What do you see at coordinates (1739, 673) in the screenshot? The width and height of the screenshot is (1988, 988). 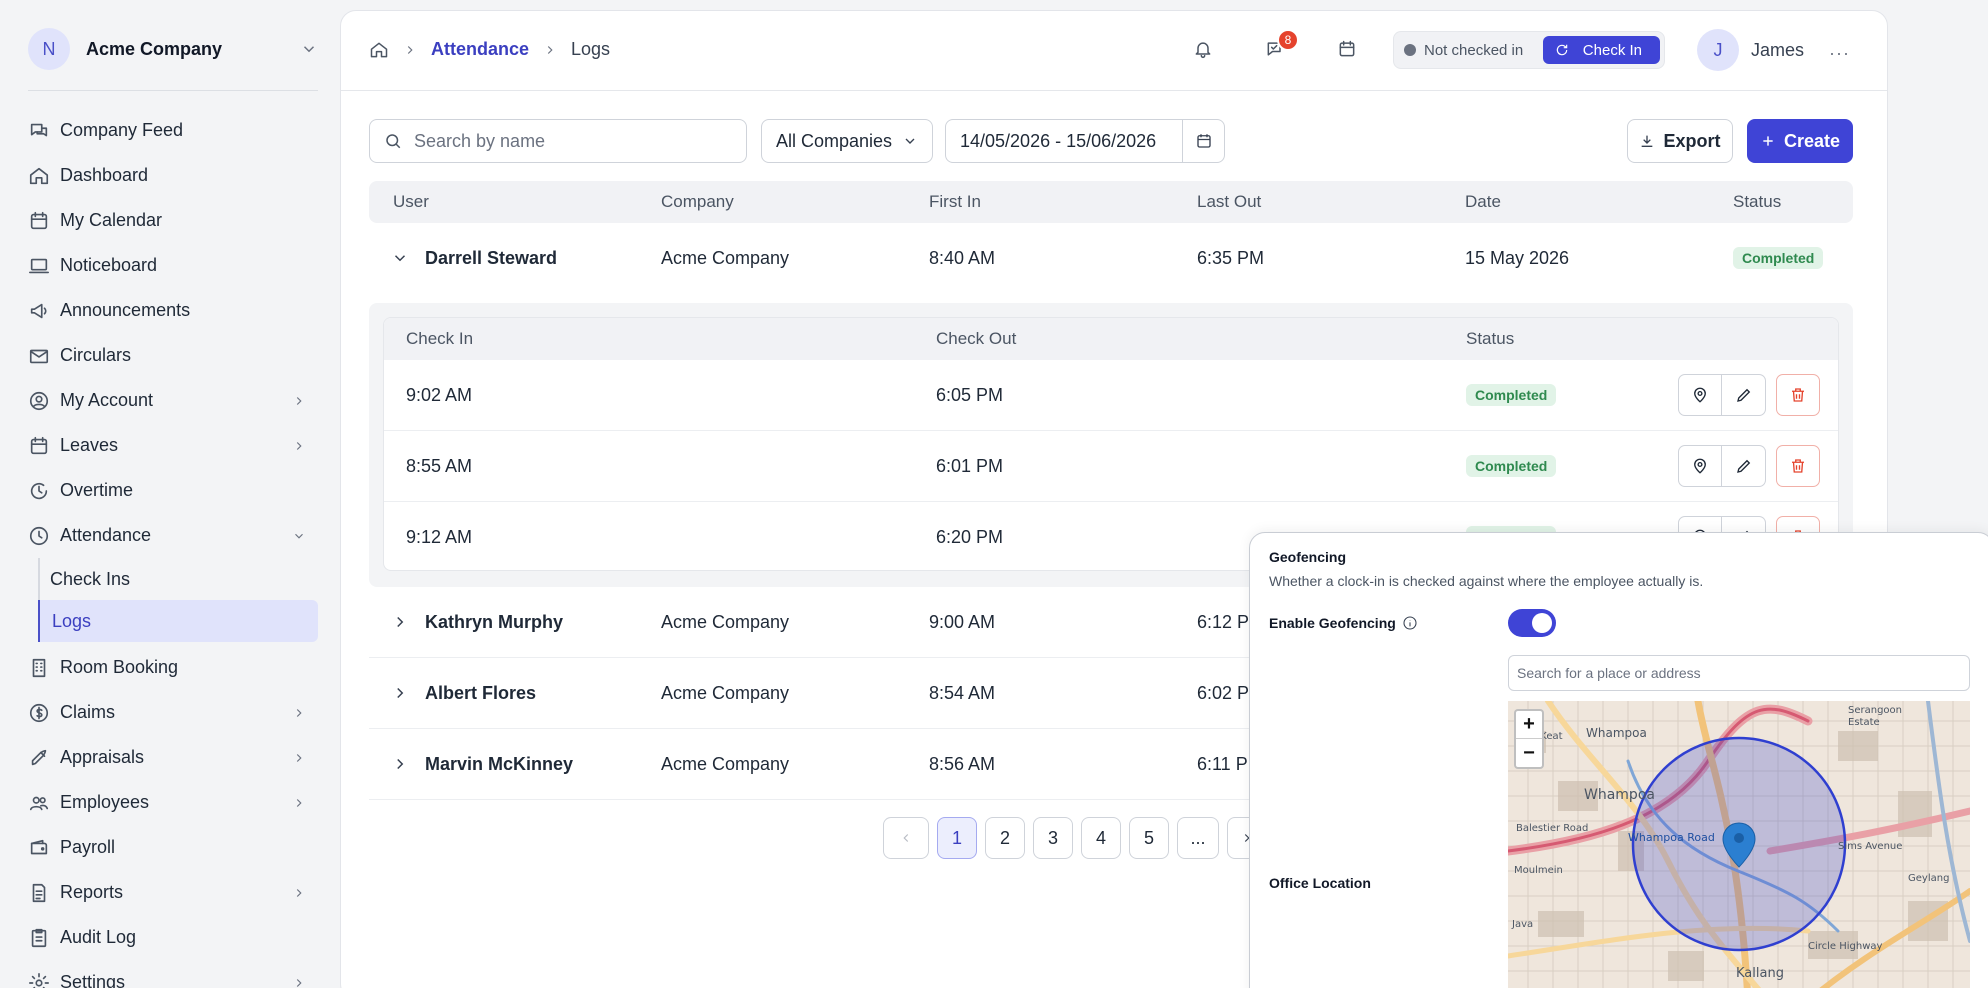 I see `place-search-input` at bounding box center [1739, 673].